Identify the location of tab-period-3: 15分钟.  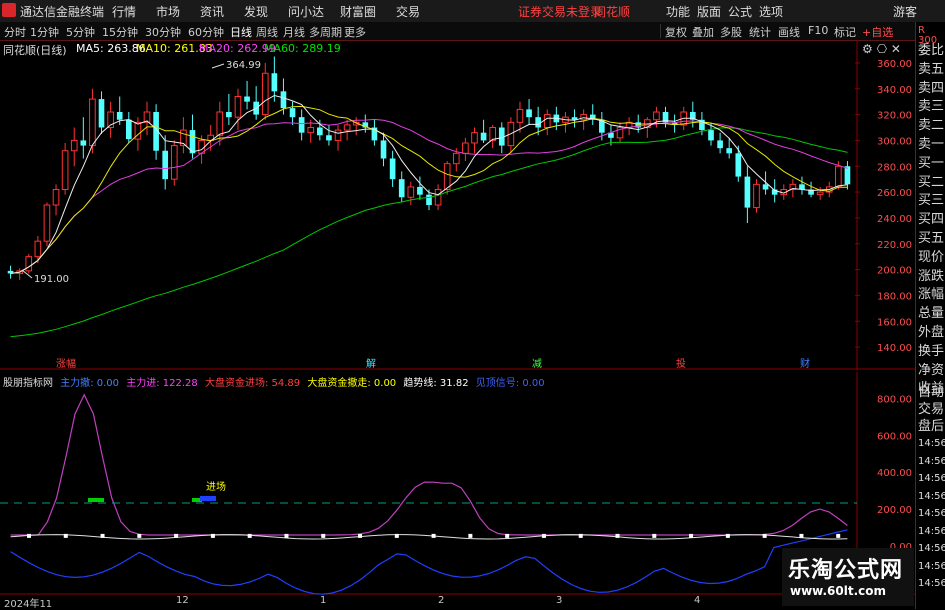
(120, 32).